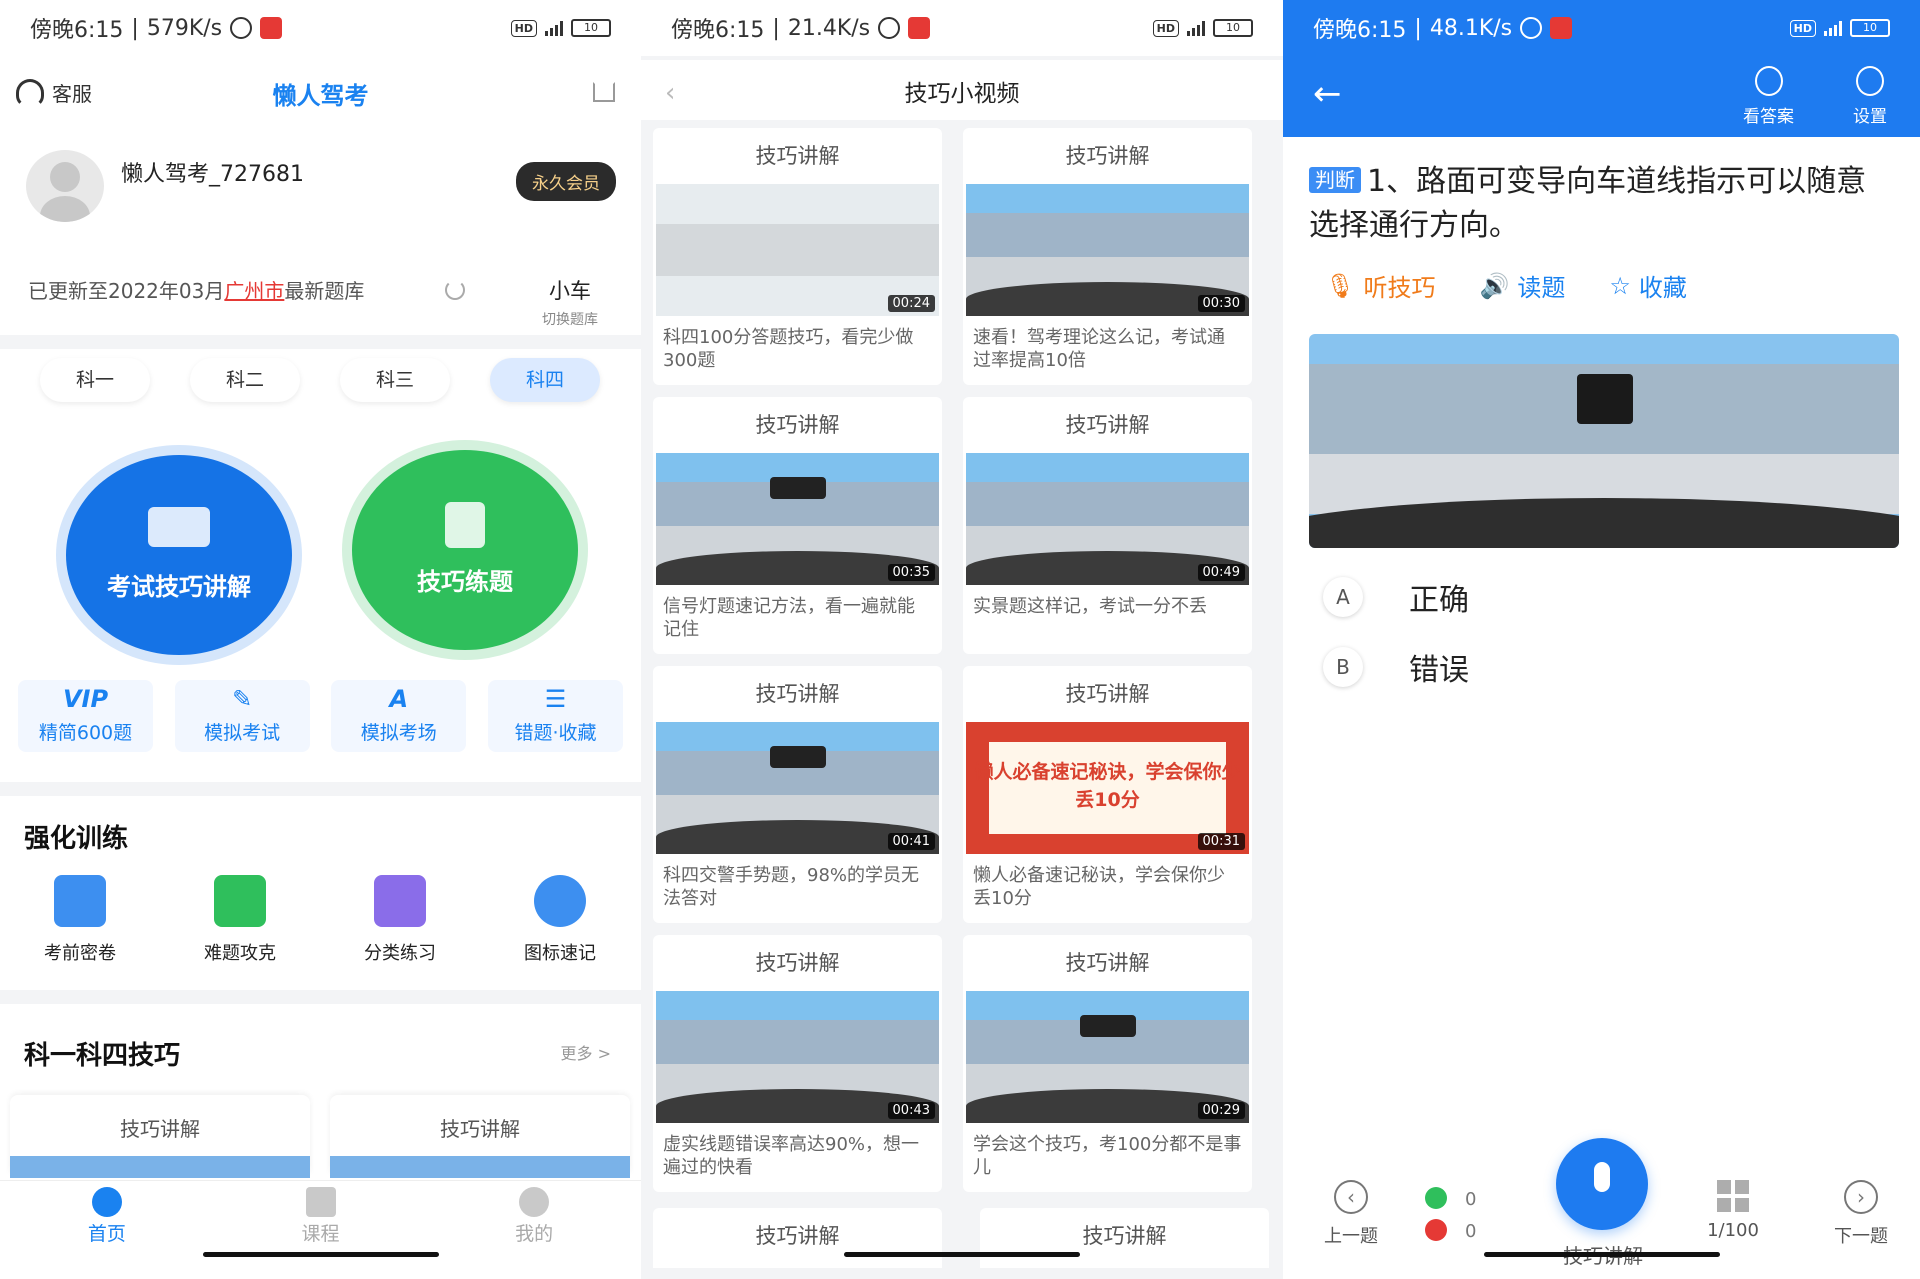  I want to click on favorite-button: ☆ 收藏, so click(1648, 285).